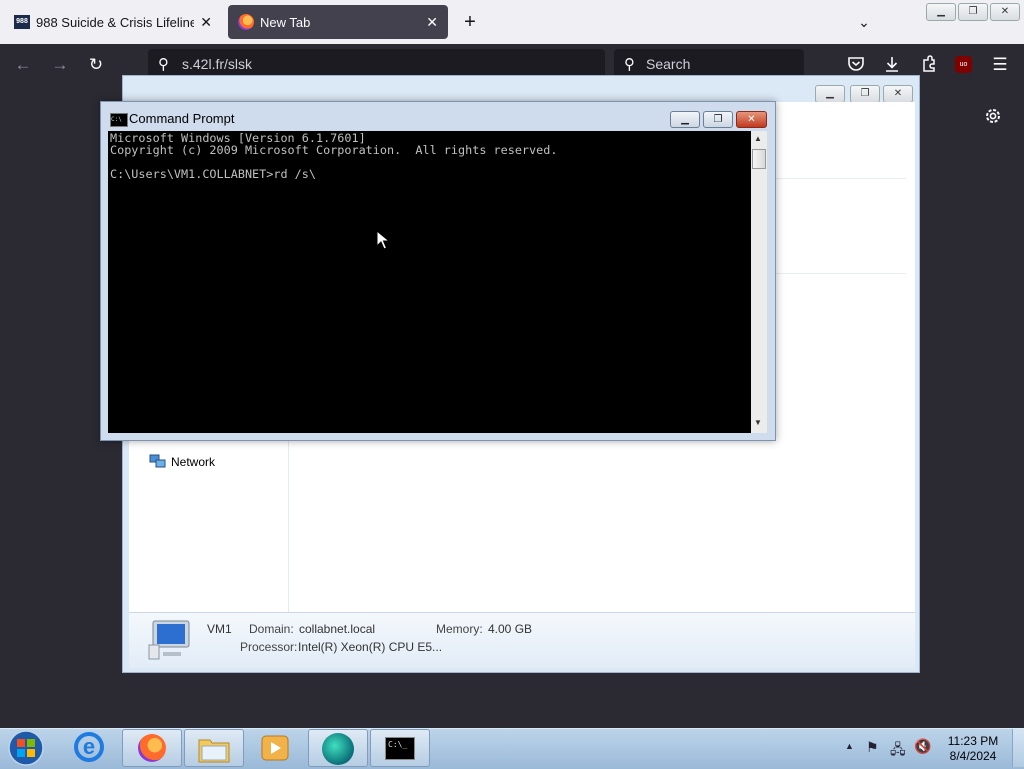  Describe the element at coordinates (285, 22) in the screenshot. I see `tab-title: New Tab` at that location.